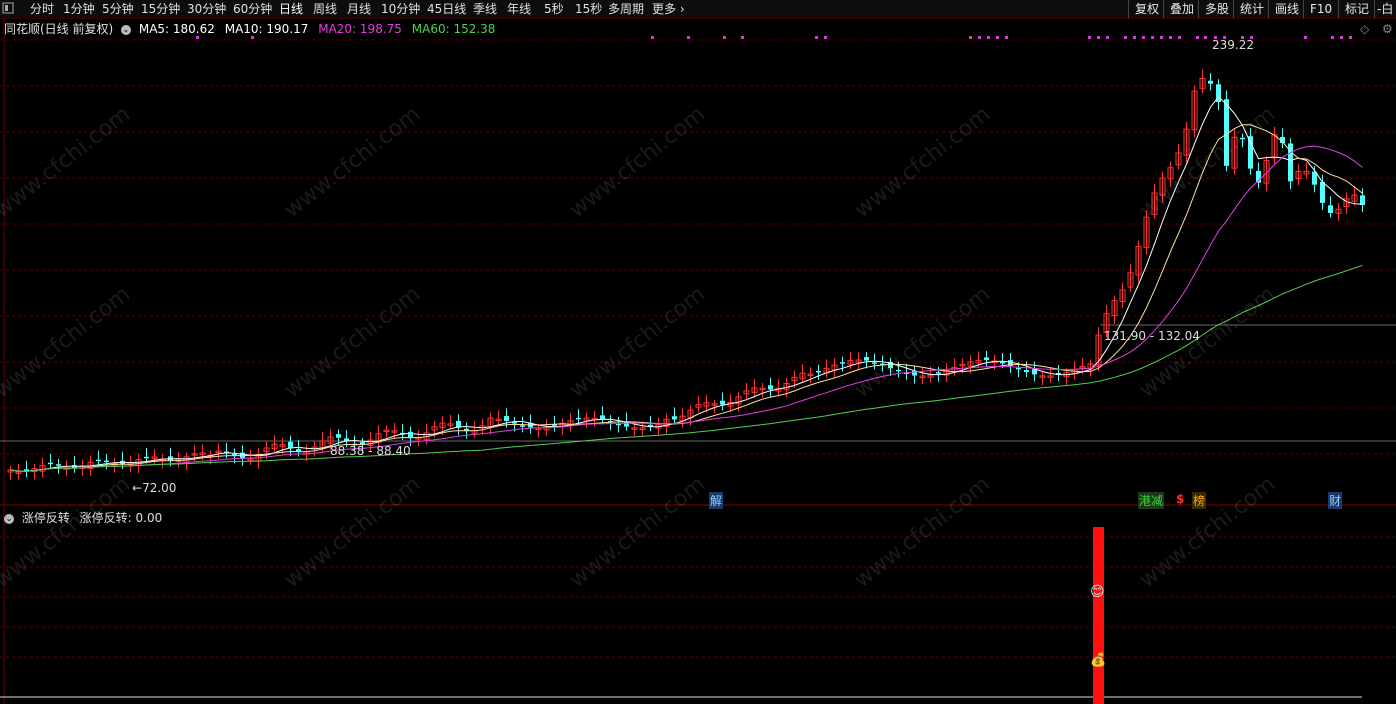 Image resolution: width=1396 pixels, height=704 pixels. What do you see at coordinates (79, 9) in the screenshot?
I see `tab-1min: 1分钟` at bounding box center [79, 9].